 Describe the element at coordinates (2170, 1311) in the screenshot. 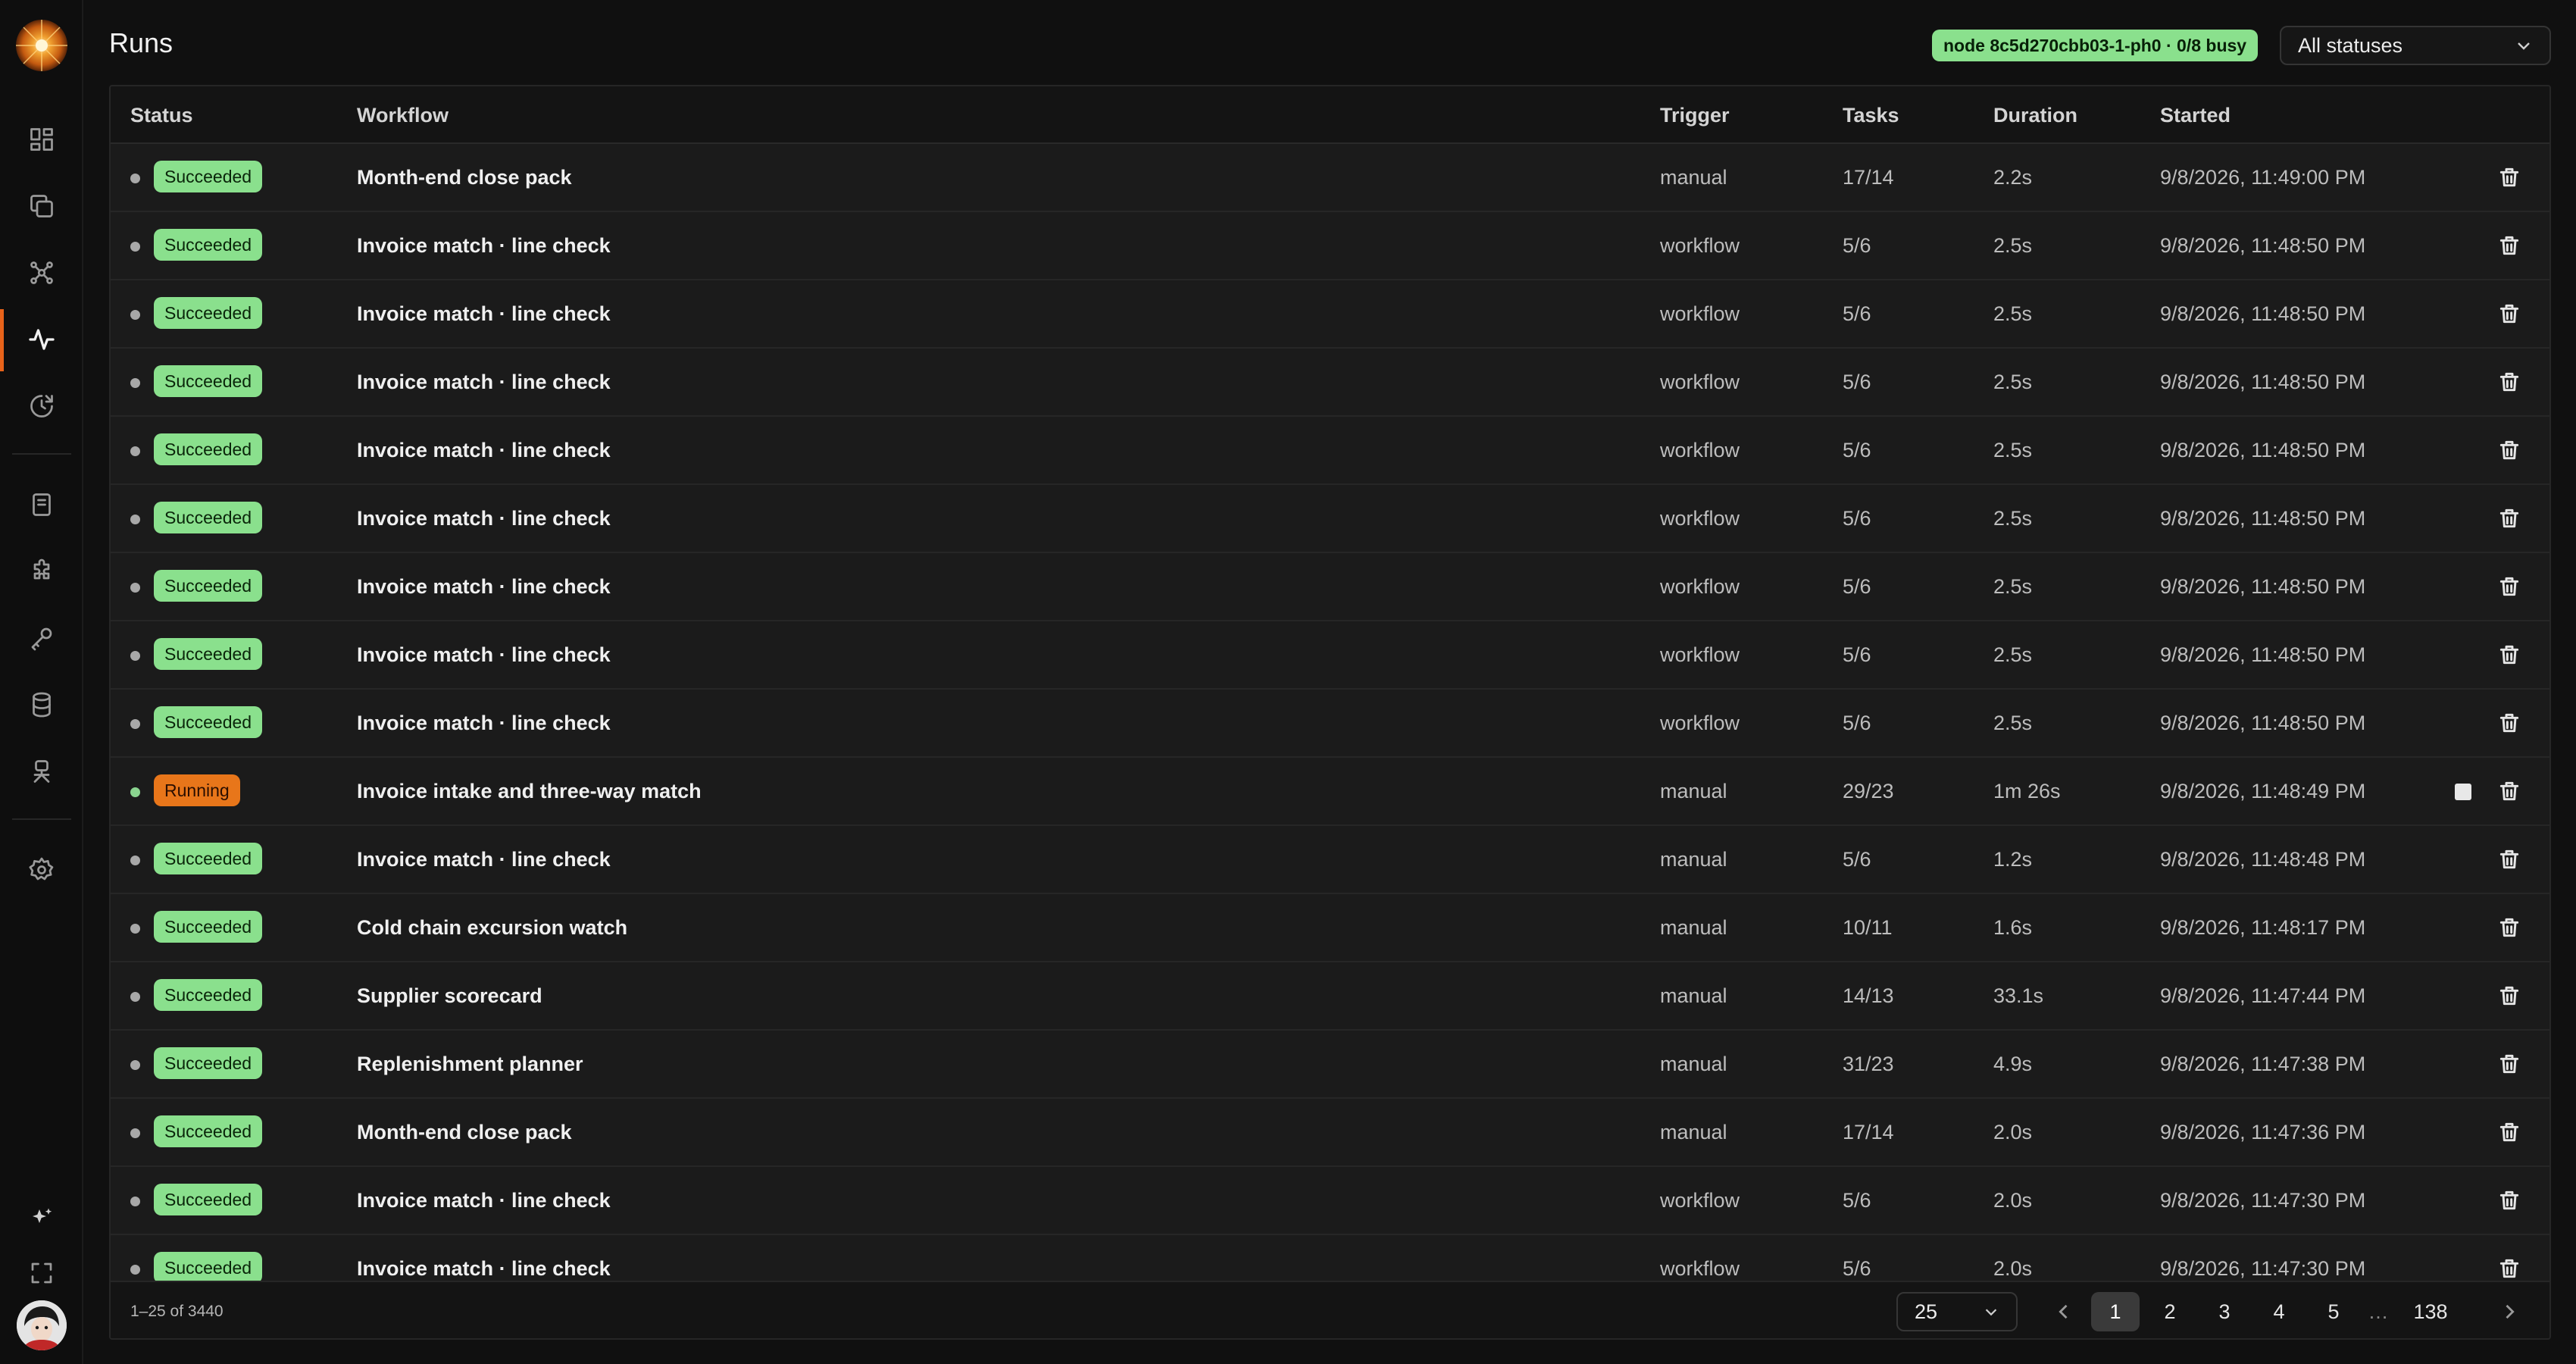

I see `page-button-2: 2` at that location.